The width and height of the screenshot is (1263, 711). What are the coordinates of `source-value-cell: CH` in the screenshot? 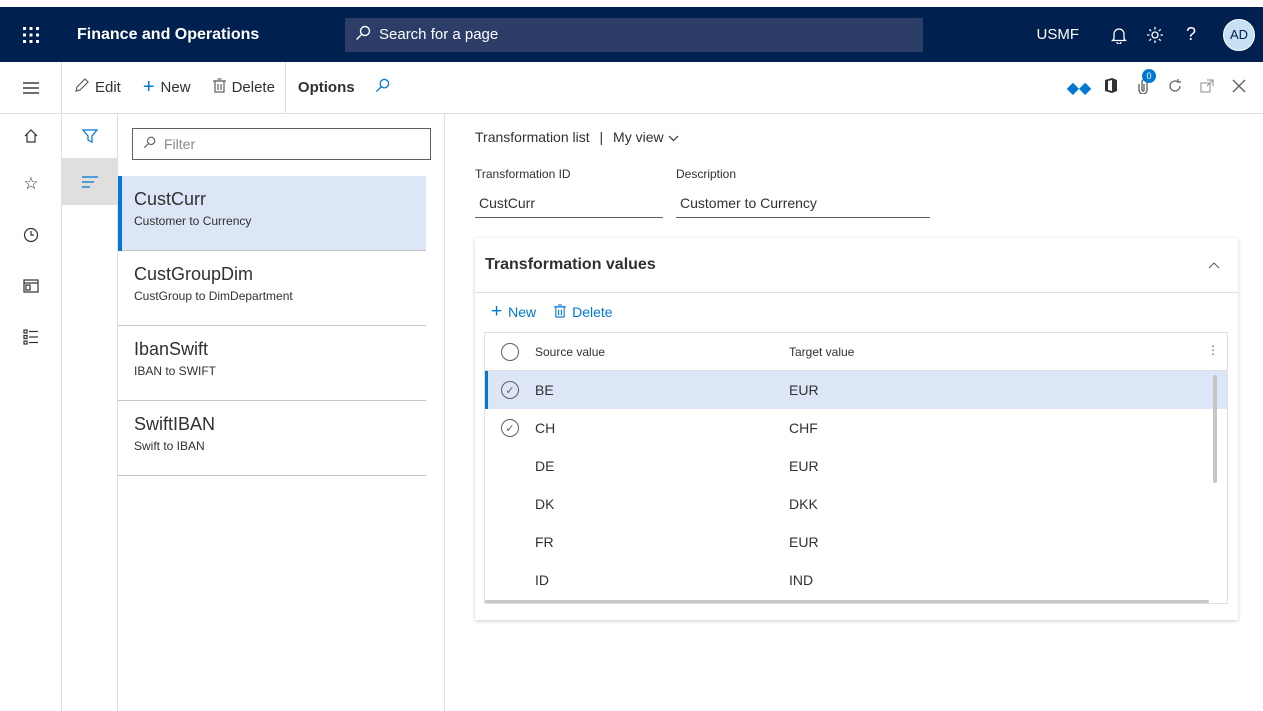 It's located at (662, 428).